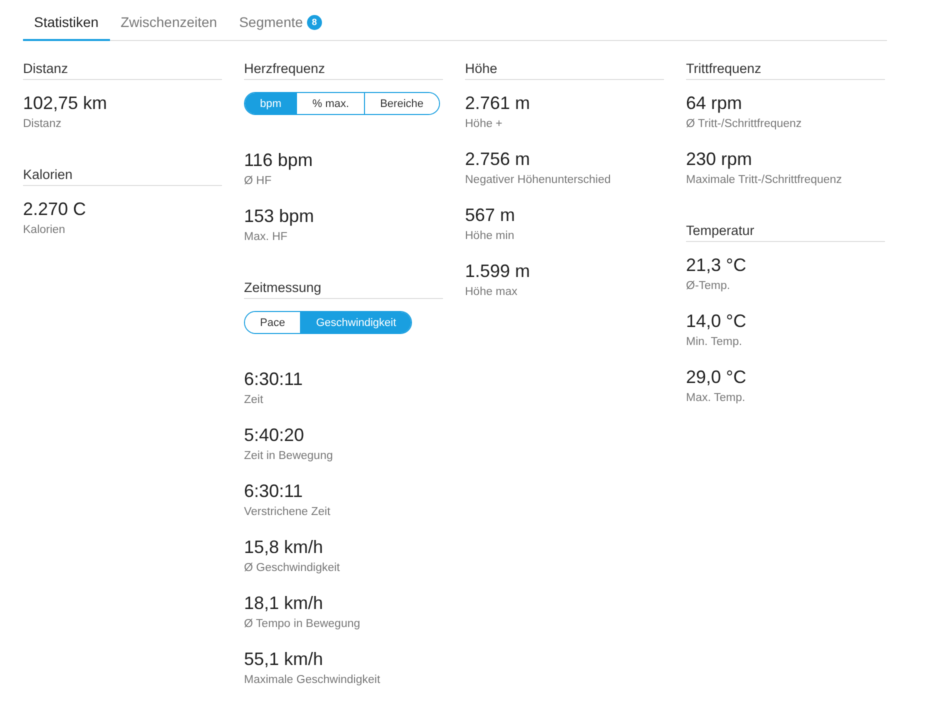 The width and height of the screenshot is (950, 711). Describe the element at coordinates (313, 680) in the screenshot. I see `stat-label: Maximale Geschwindigkeit` at that location.